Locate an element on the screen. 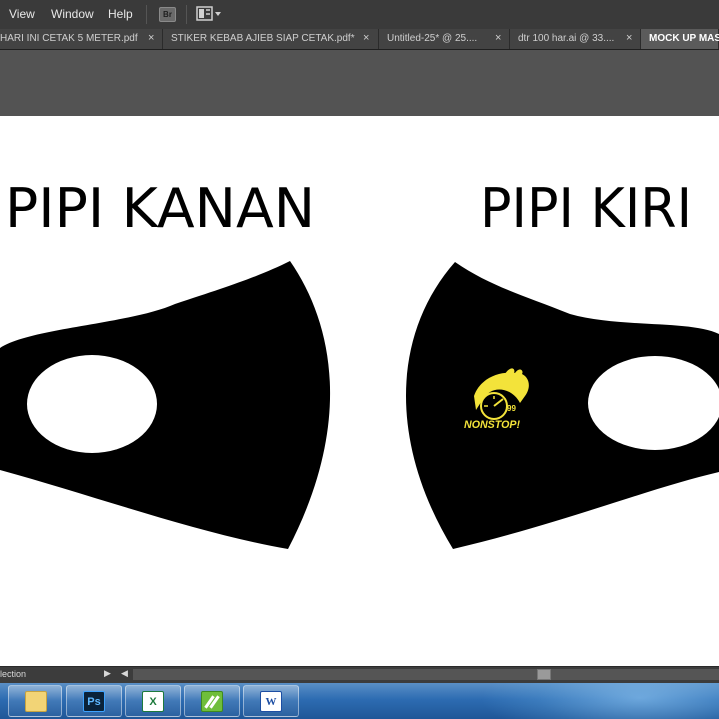 Image resolution: width=719 pixels, height=719 pixels. tab-stiker-kebab: STIKER KEBAB AJIEB SIAP CETAK.pdf* × is located at coordinates (271, 39).